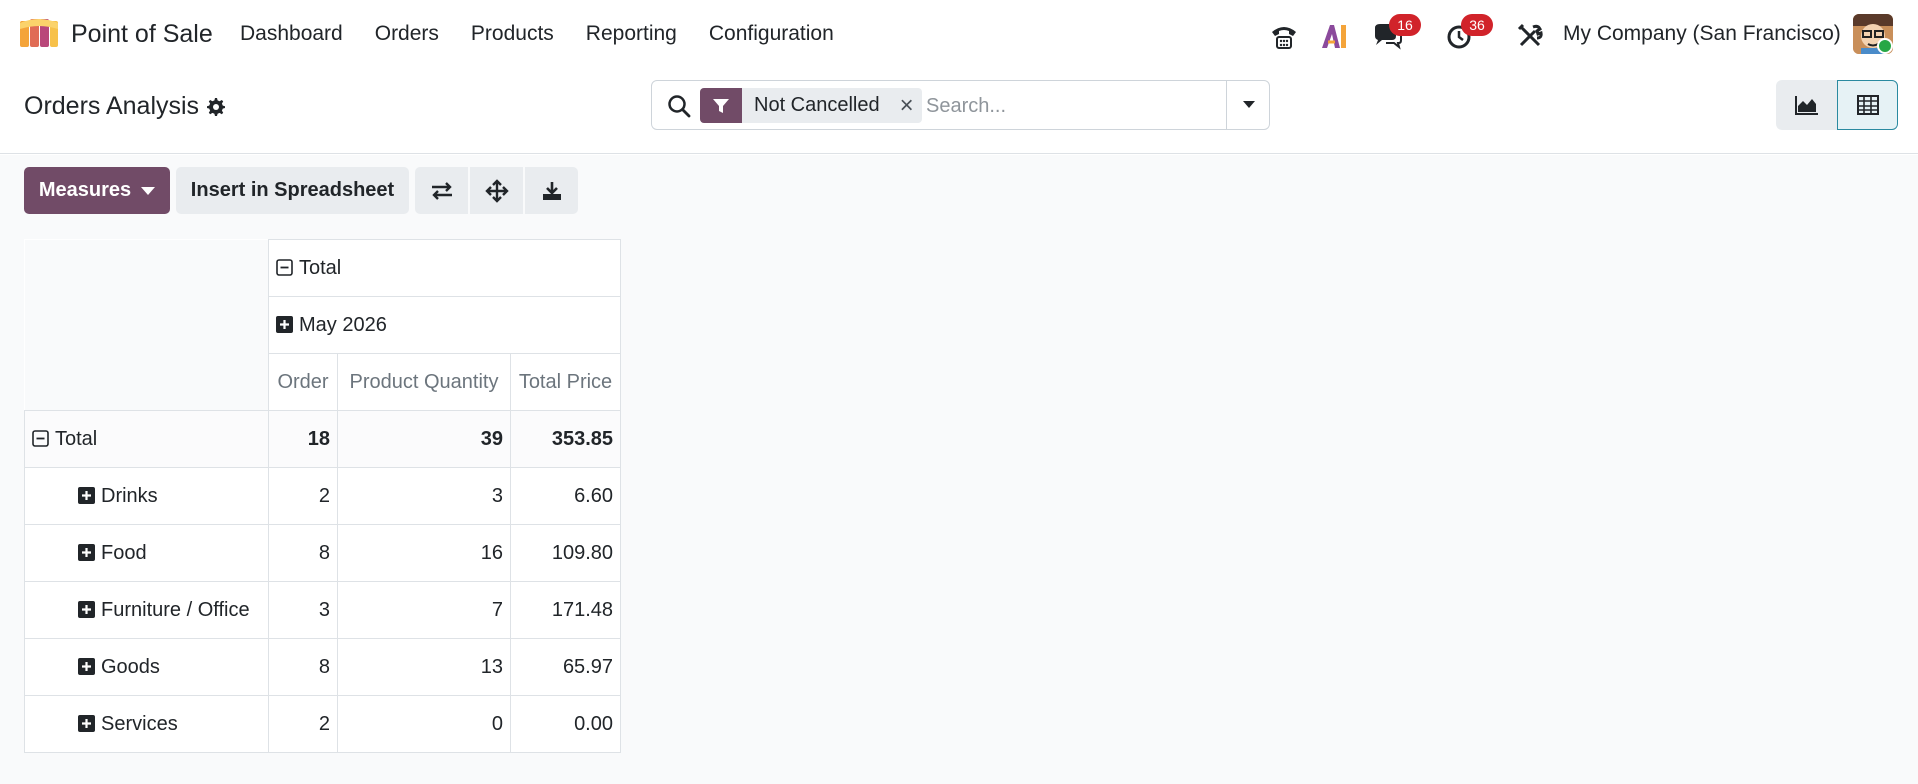 The height and width of the screenshot is (784, 1918). What do you see at coordinates (175, 609) in the screenshot?
I see `row-header-label: Furniture / Office` at bounding box center [175, 609].